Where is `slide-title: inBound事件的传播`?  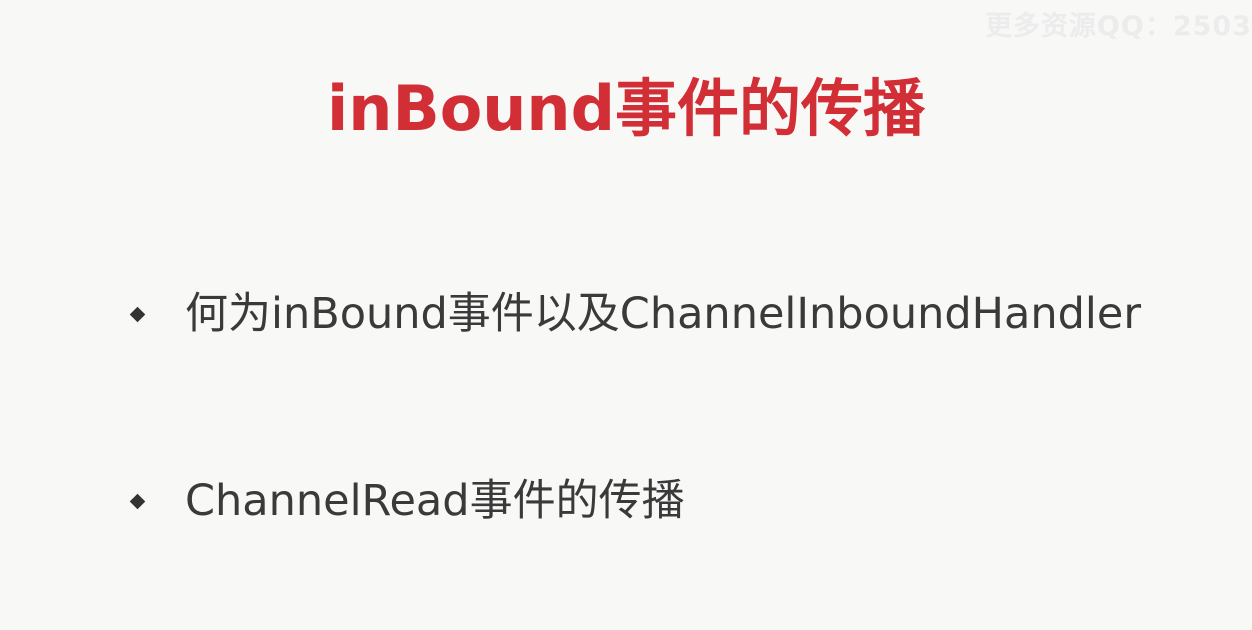 slide-title: inBound事件的传播 is located at coordinates (626, 108).